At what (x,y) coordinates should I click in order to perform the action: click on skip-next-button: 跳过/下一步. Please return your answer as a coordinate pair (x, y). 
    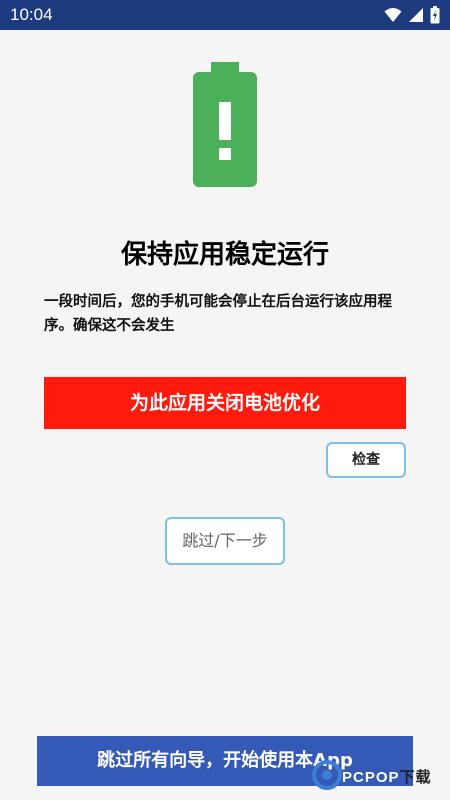
    Looking at the image, I should click on (225, 541).